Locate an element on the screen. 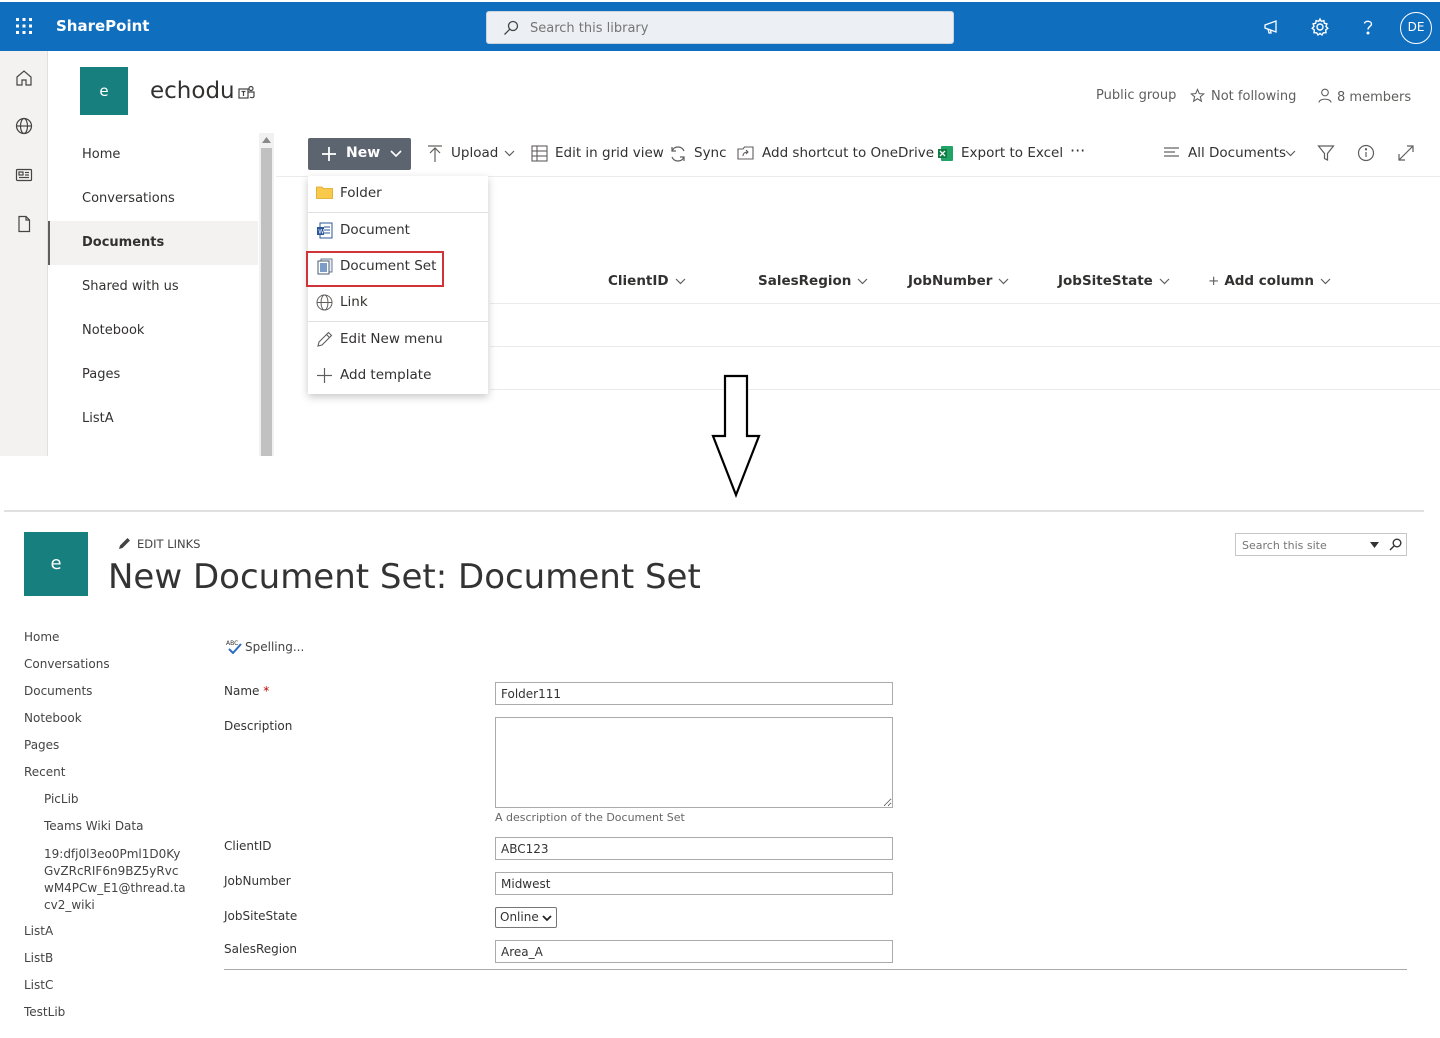 Image resolution: width=1440 pixels, height=1038 pixels. column-header-jobsitestate: JobSiteState is located at coordinates (1114, 281).